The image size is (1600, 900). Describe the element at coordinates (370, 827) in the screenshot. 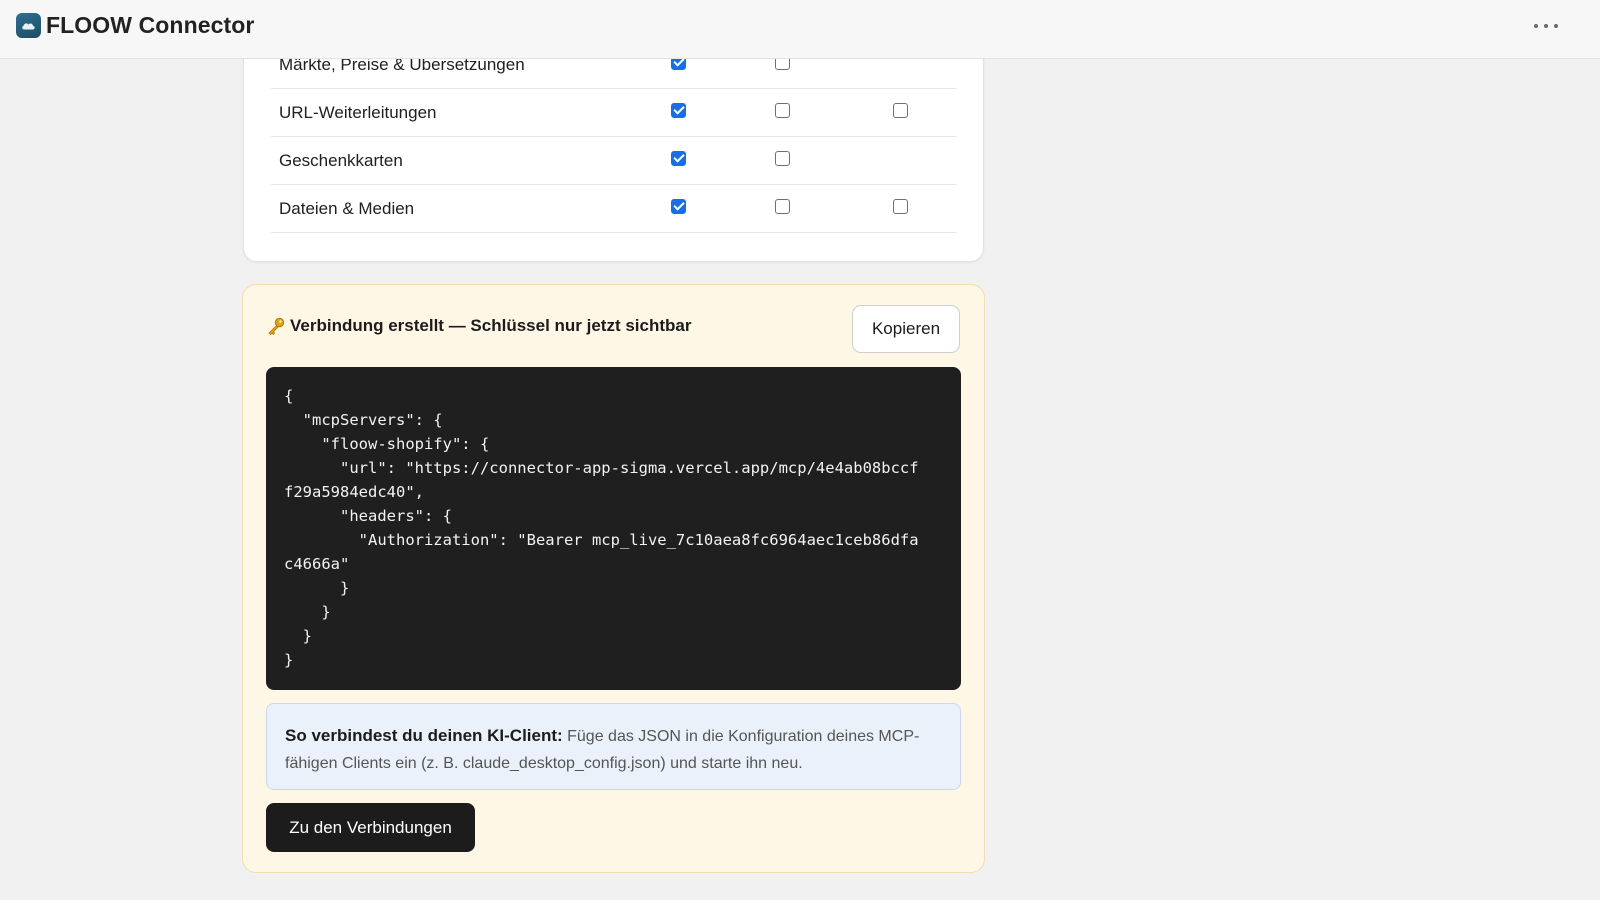

I see `go-to-connections-button: Zu den Verbindungen` at that location.